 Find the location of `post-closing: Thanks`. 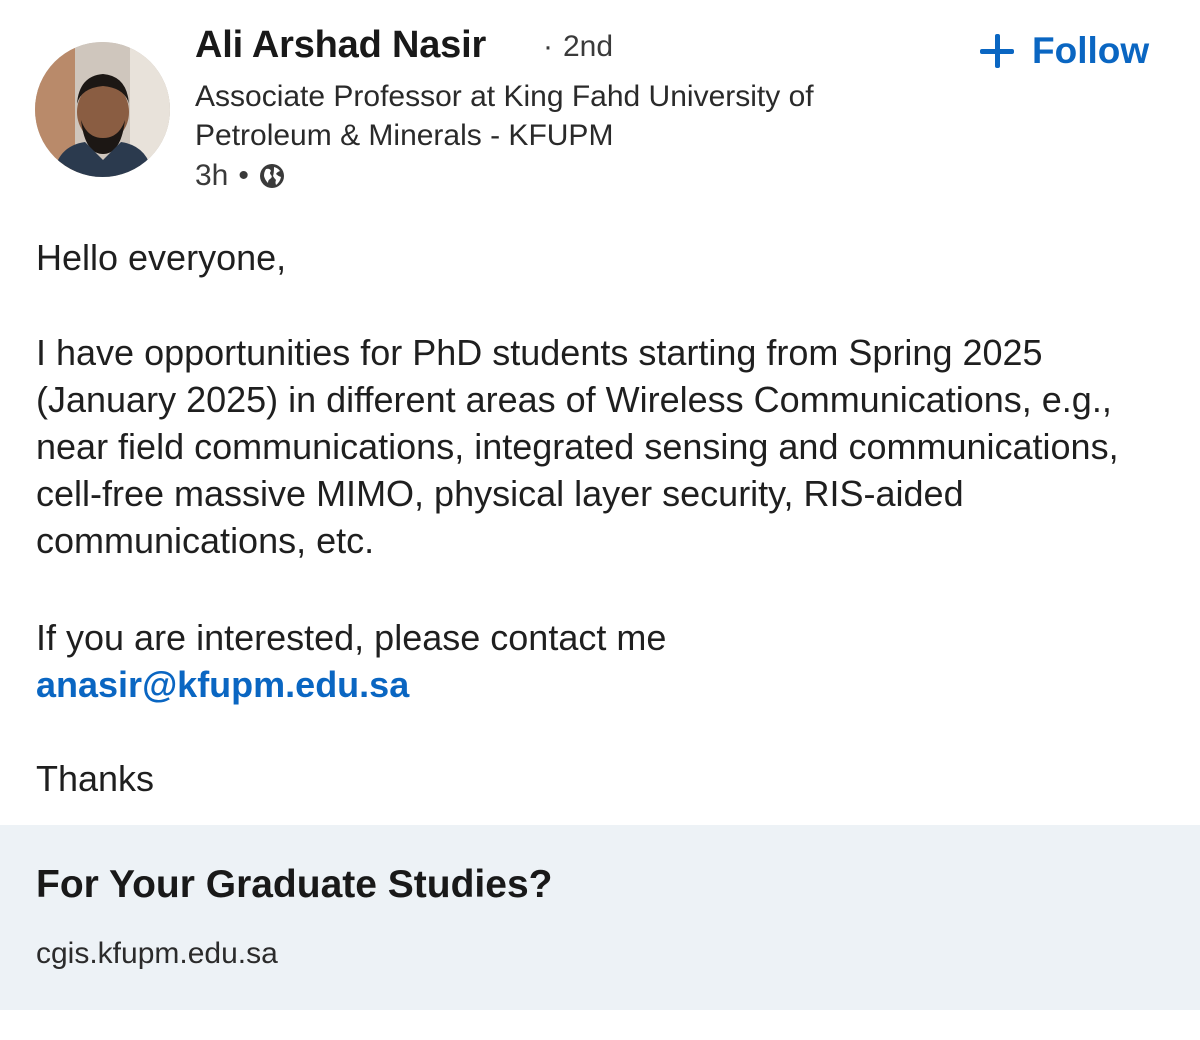

post-closing: Thanks is located at coordinates (95, 778).